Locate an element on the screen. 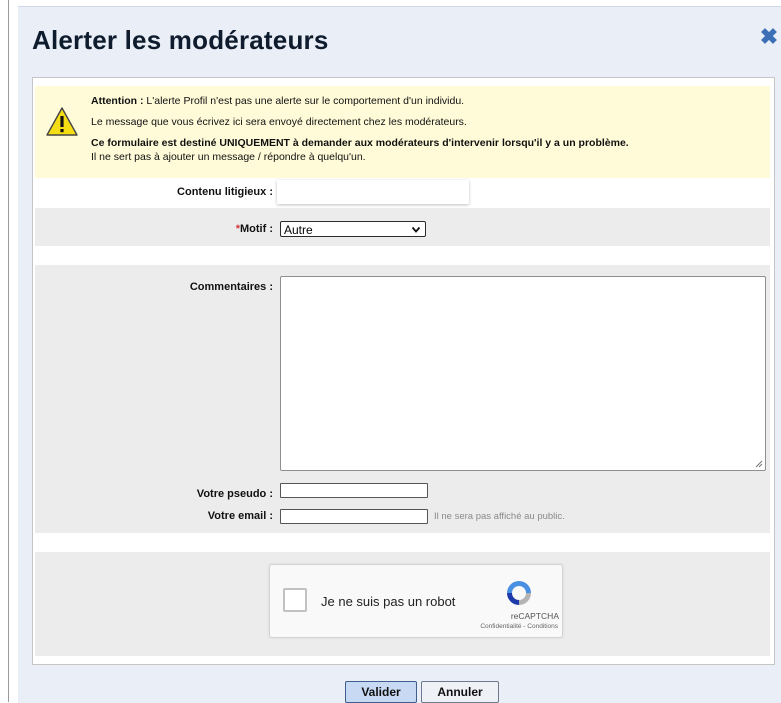  warning-attention: Attention : is located at coordinates (117, 101).